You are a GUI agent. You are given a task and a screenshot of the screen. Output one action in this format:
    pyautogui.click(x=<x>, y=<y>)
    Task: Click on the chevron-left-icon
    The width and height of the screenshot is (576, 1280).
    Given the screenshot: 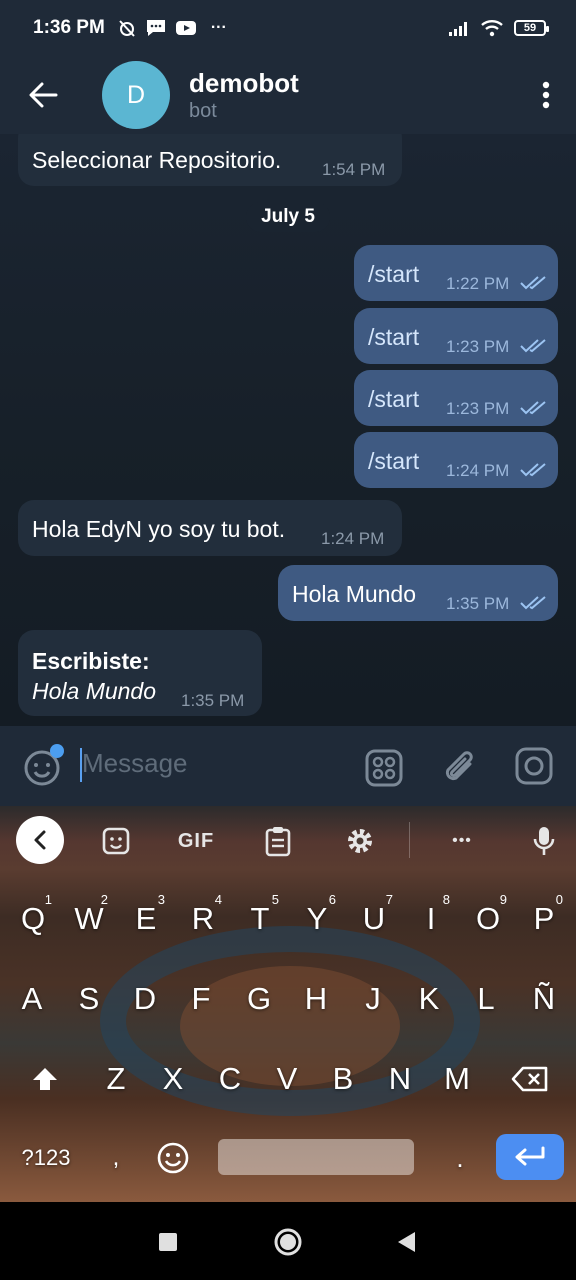 What is the action you would take?
    pyautogui.click(x=40, y=840)
    